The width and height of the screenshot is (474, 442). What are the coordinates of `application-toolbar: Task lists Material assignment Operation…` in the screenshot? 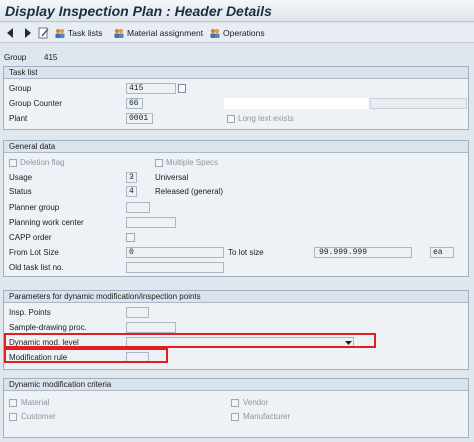 It's located at (237, 33).